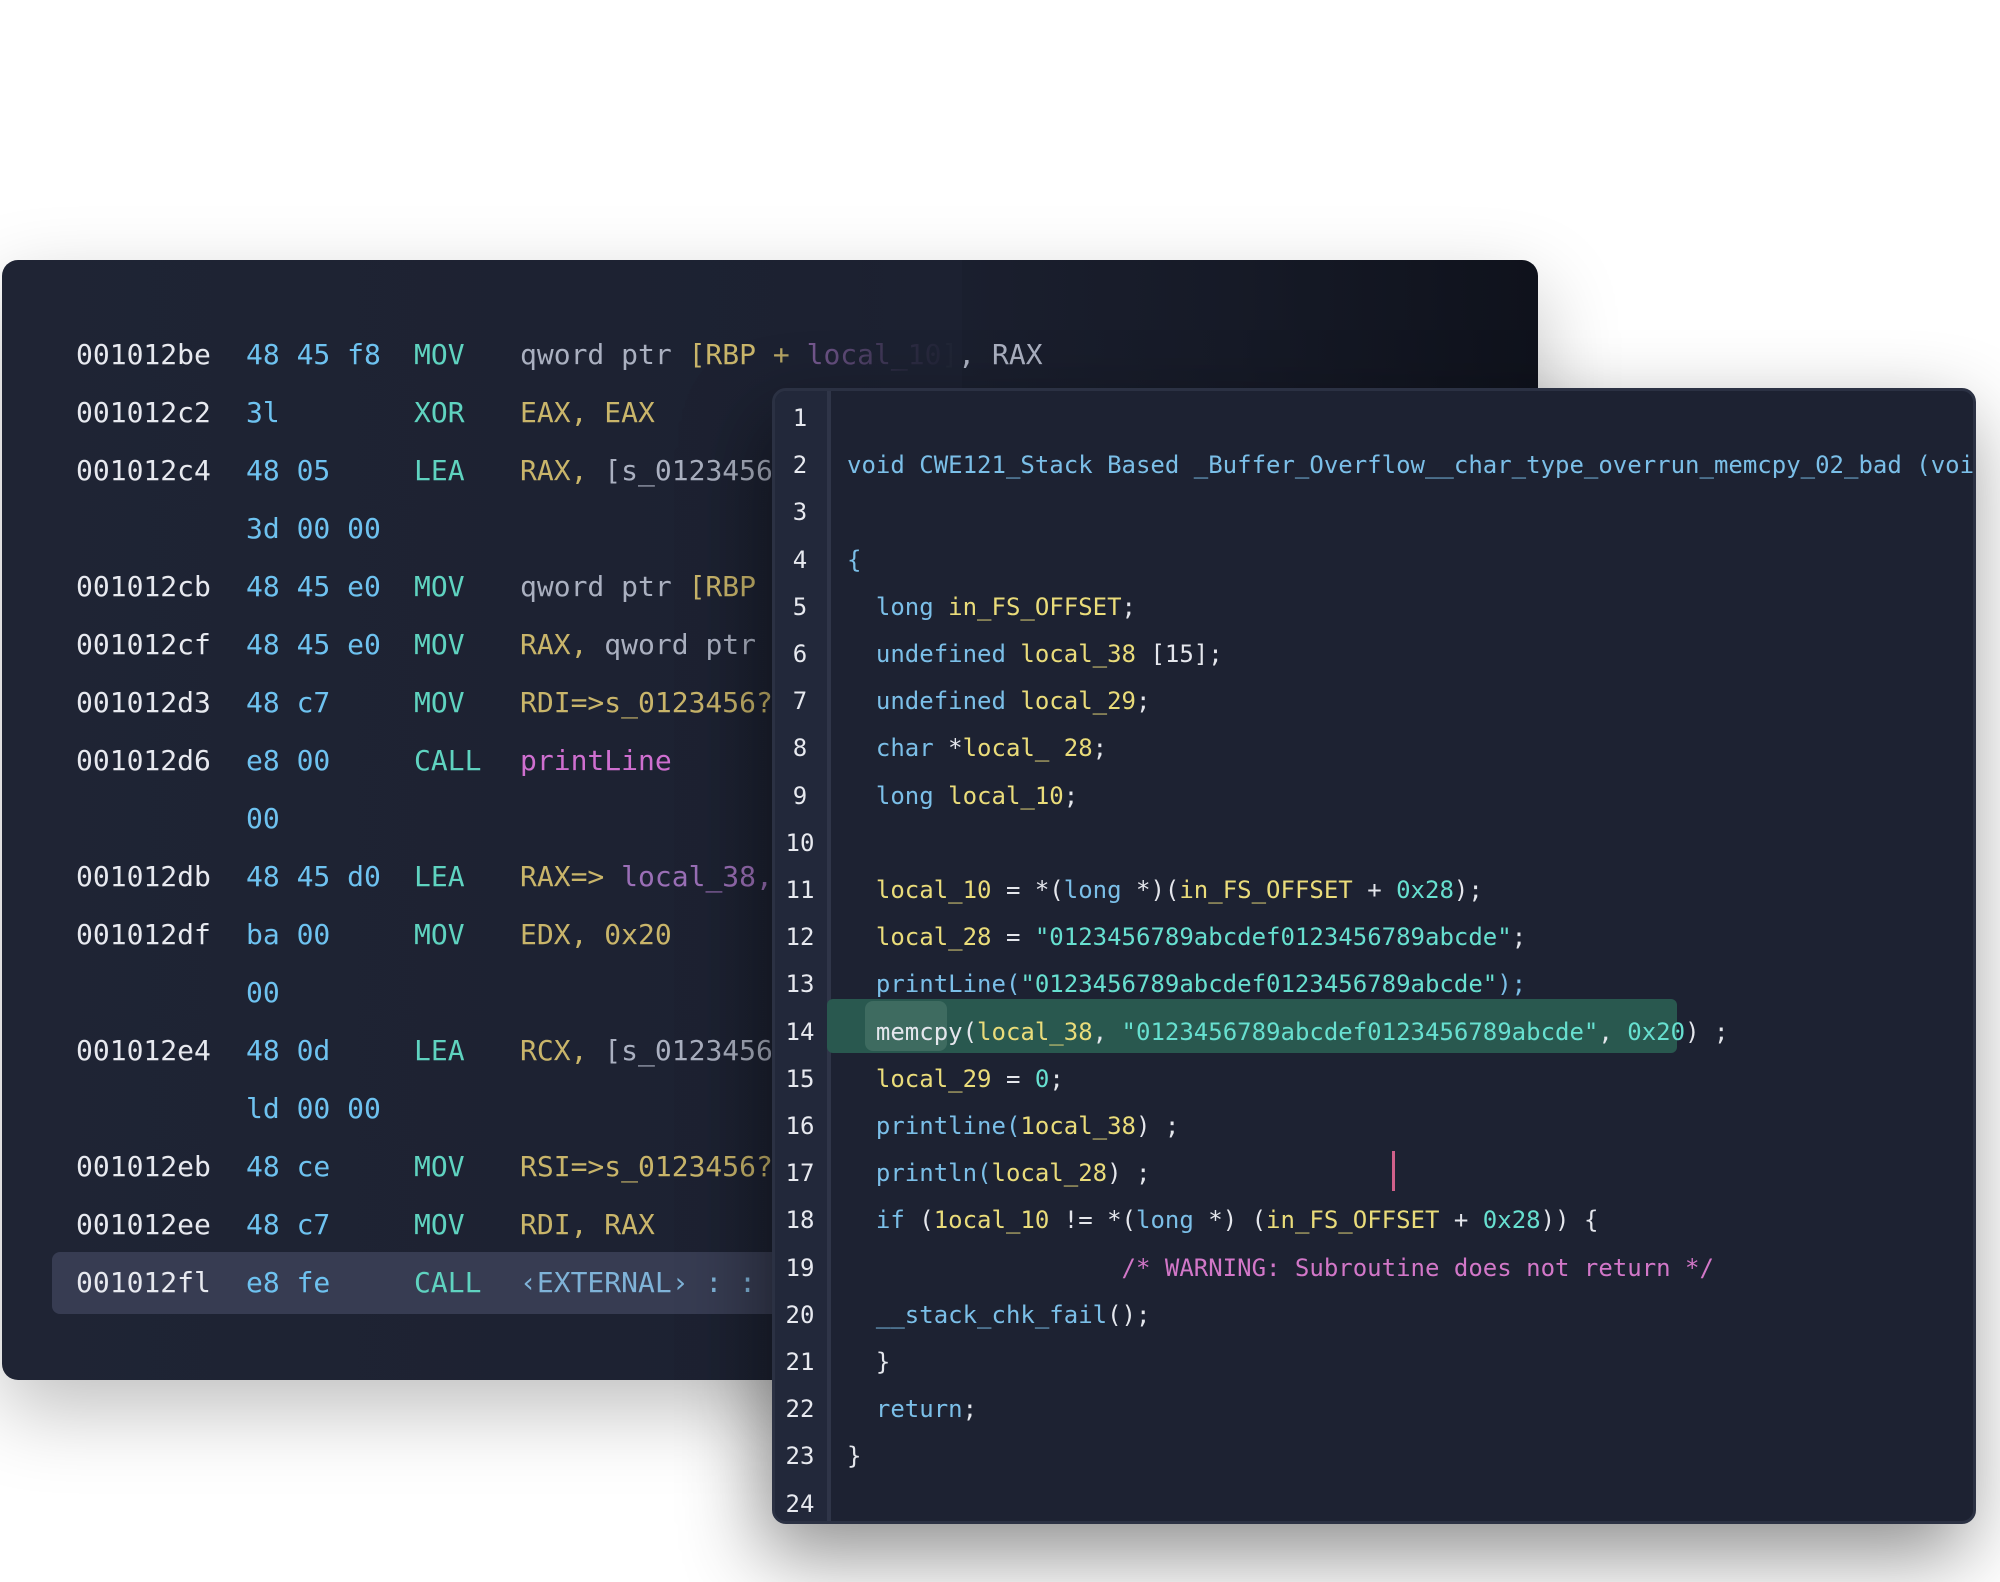 This screenshot has width=2000, height=1582. I want to click on code-text: }, so click(854, 1456).